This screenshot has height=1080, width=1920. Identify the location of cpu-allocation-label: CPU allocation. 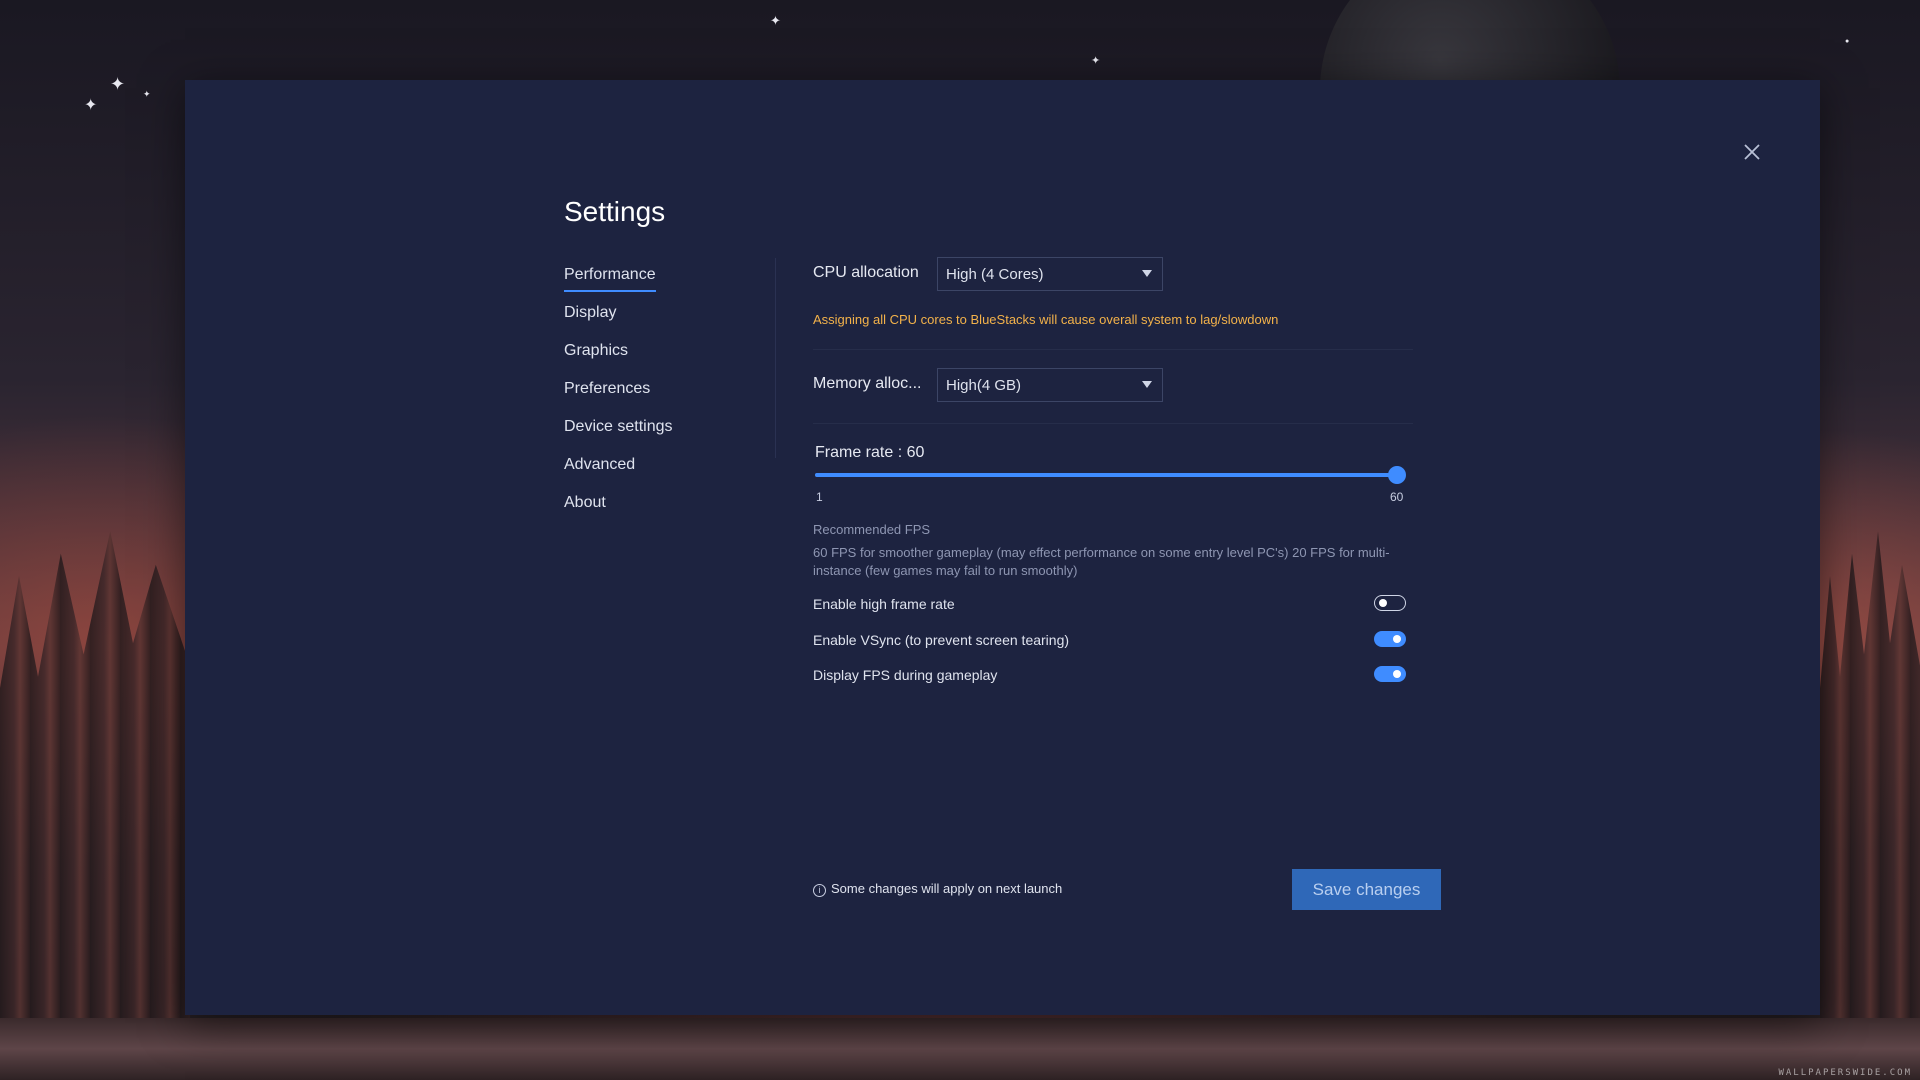
(866, 272).